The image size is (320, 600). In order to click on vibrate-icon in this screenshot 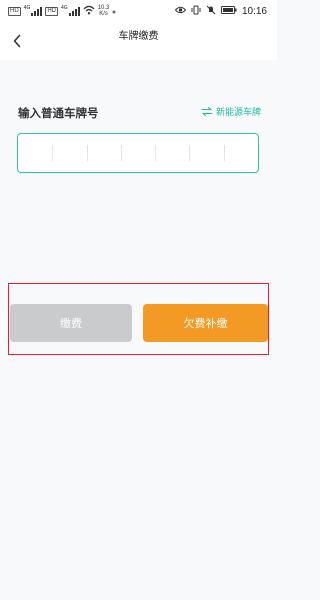, I will do `click(196, 11)`.